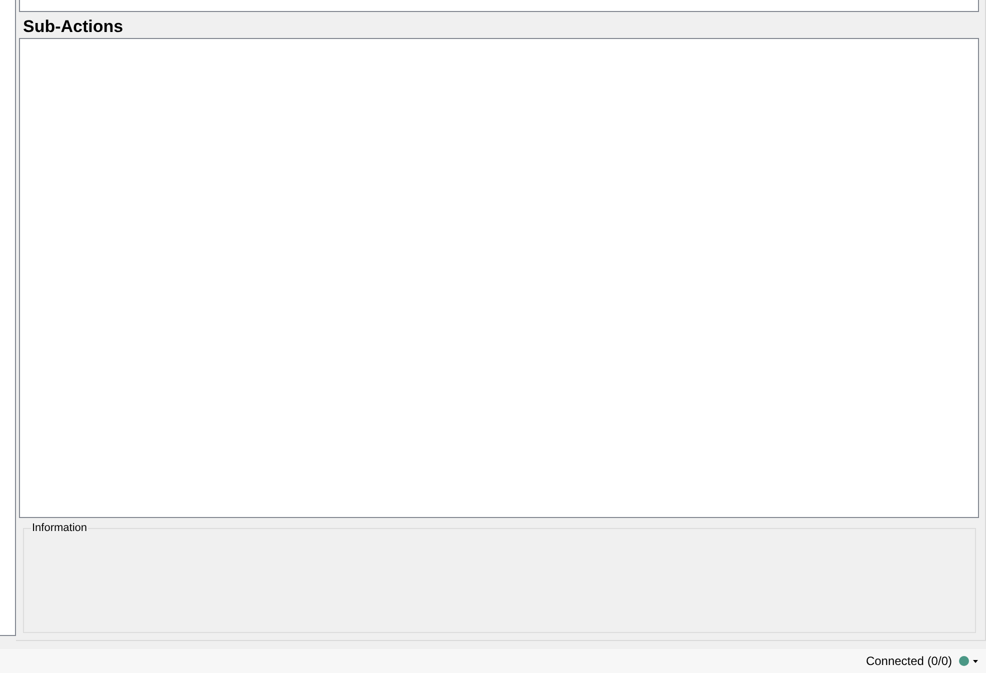 The image size is (986, 673). Describe the element at coordinates (909, 661) in the screenshot. I see `connection-status: Connected (0/0)` at that location.